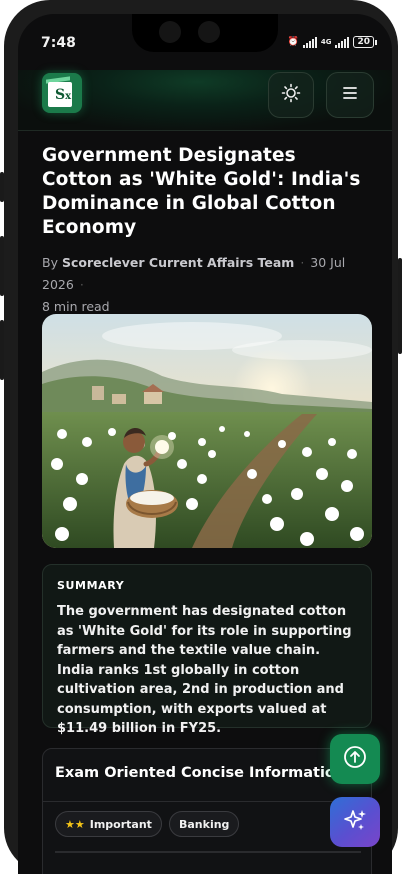 The width and height of the screenshot is (402, 874). What do you see at coordinates (208, 852) in the screenshot?
I see `card-bottom-divider` at bounding box center [208, 852].